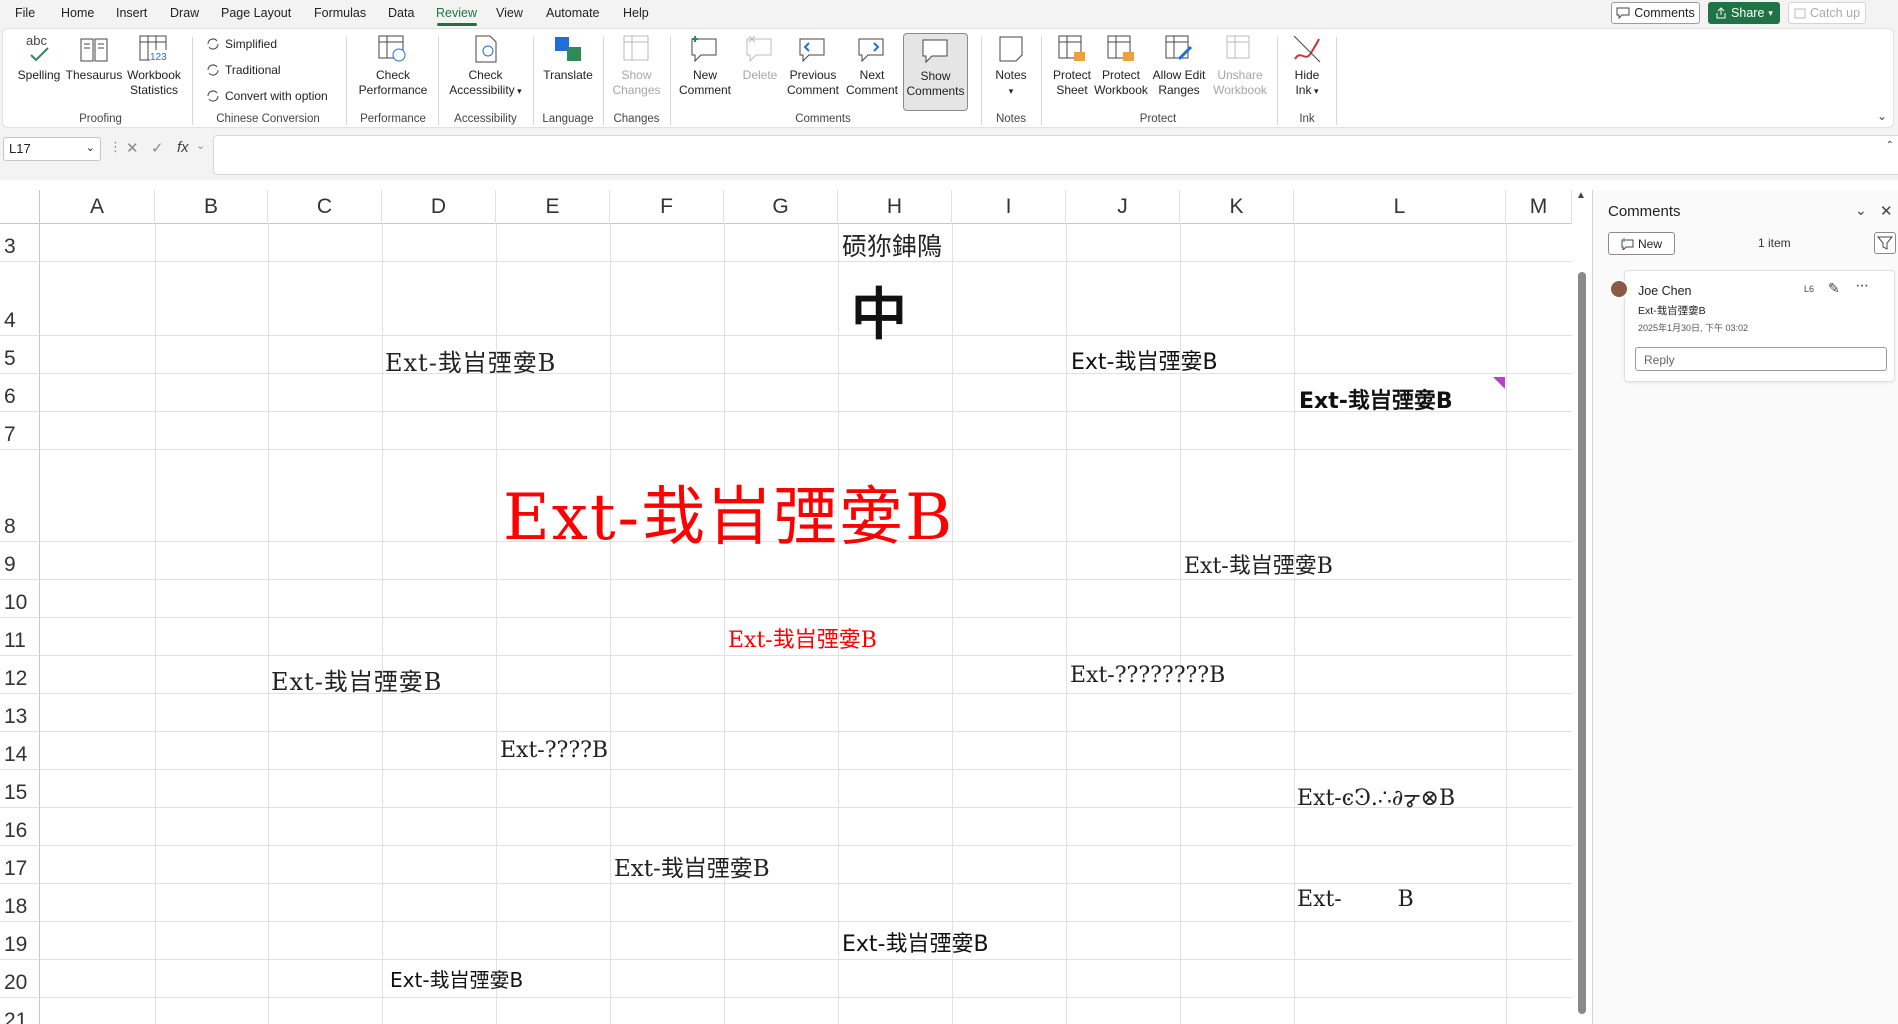 The height and width of the screenshot is (1024, 1898). Describe the element at coordinates (1147, 675) in the screenshot. I see `cell-J12: Ext-????????B` at that location.